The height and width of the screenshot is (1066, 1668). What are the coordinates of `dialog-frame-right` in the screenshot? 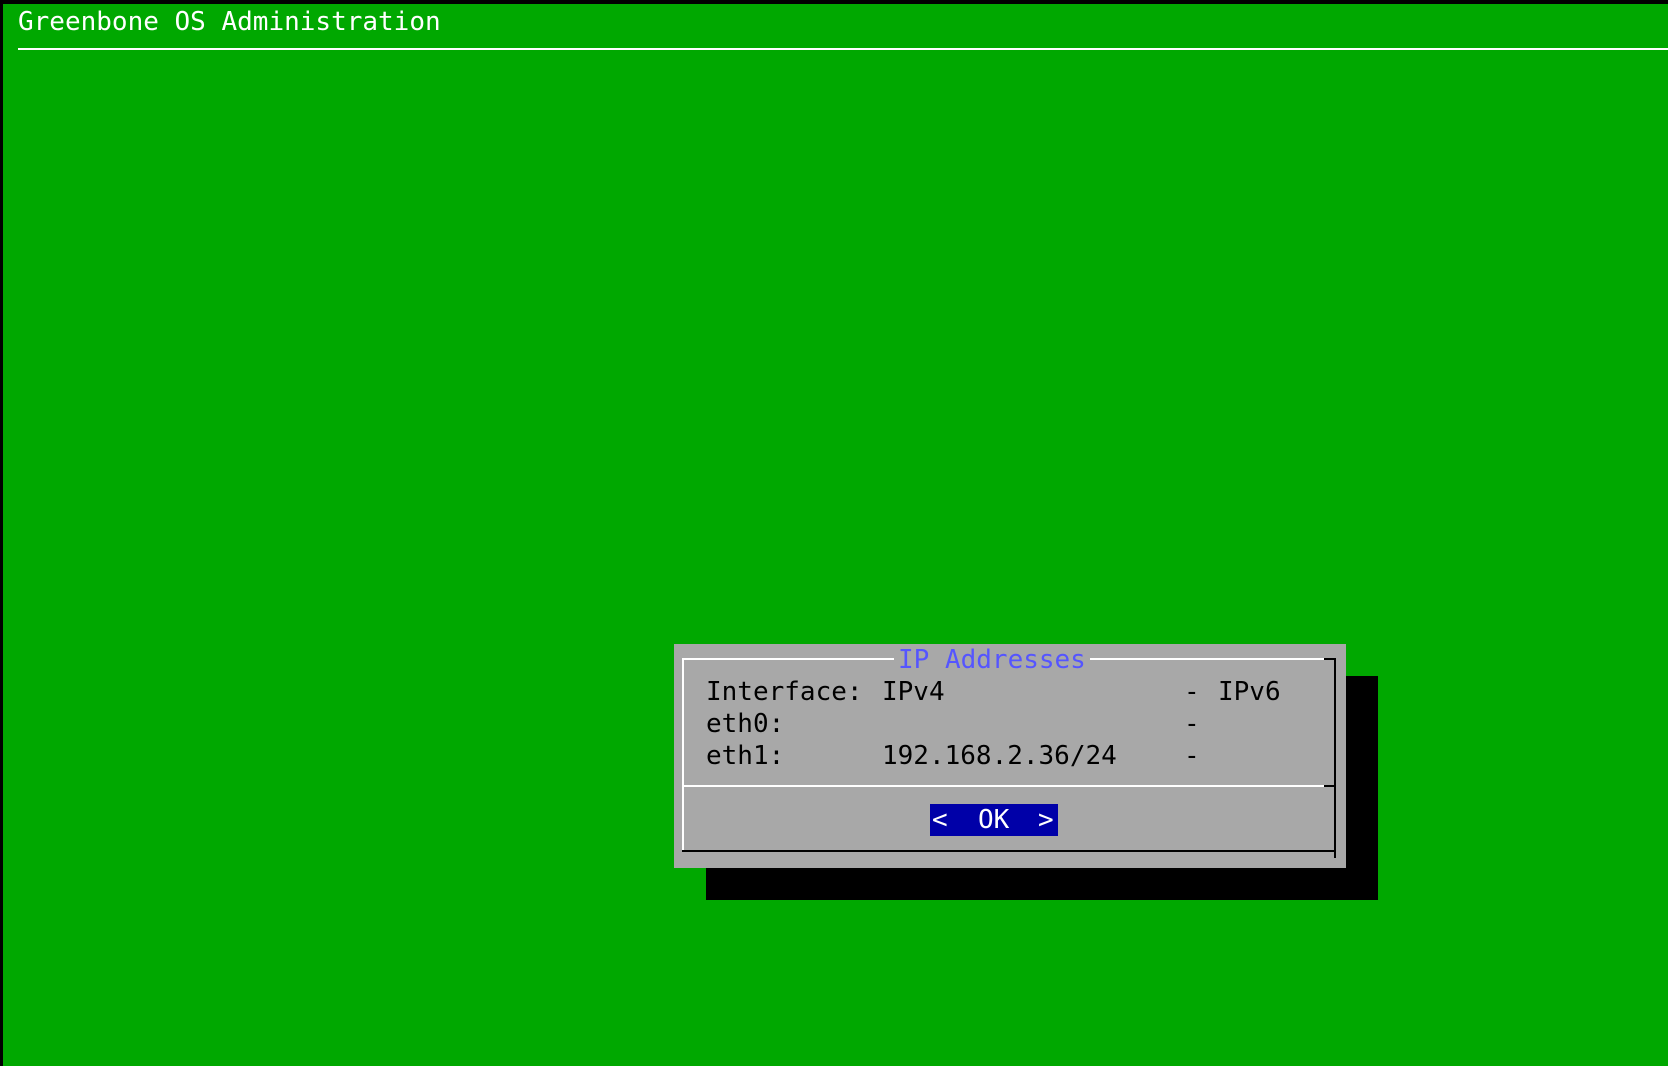 It's located at (1335, 728).